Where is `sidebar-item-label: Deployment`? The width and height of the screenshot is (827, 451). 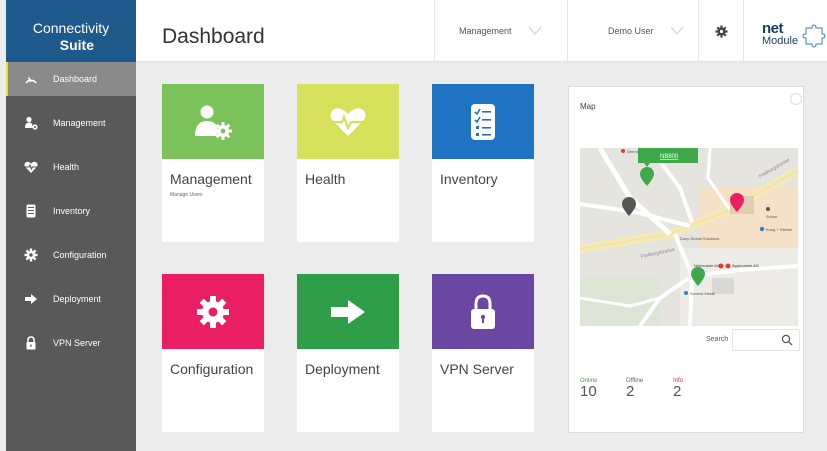
sidebar-item-label: Deployment is located at coordinates (77, 299).